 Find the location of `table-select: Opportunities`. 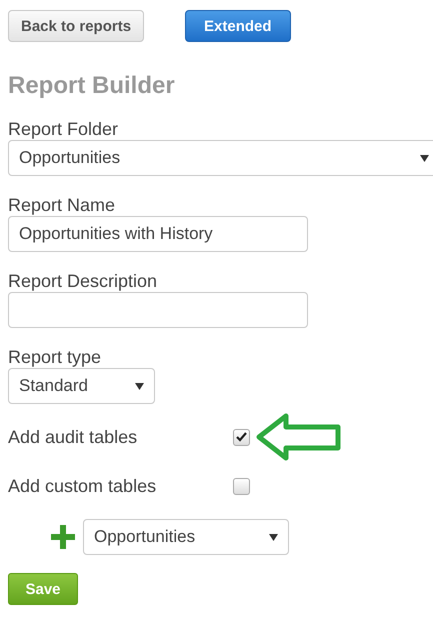

table-select: Opportunities is located at coordinates (186, 537).